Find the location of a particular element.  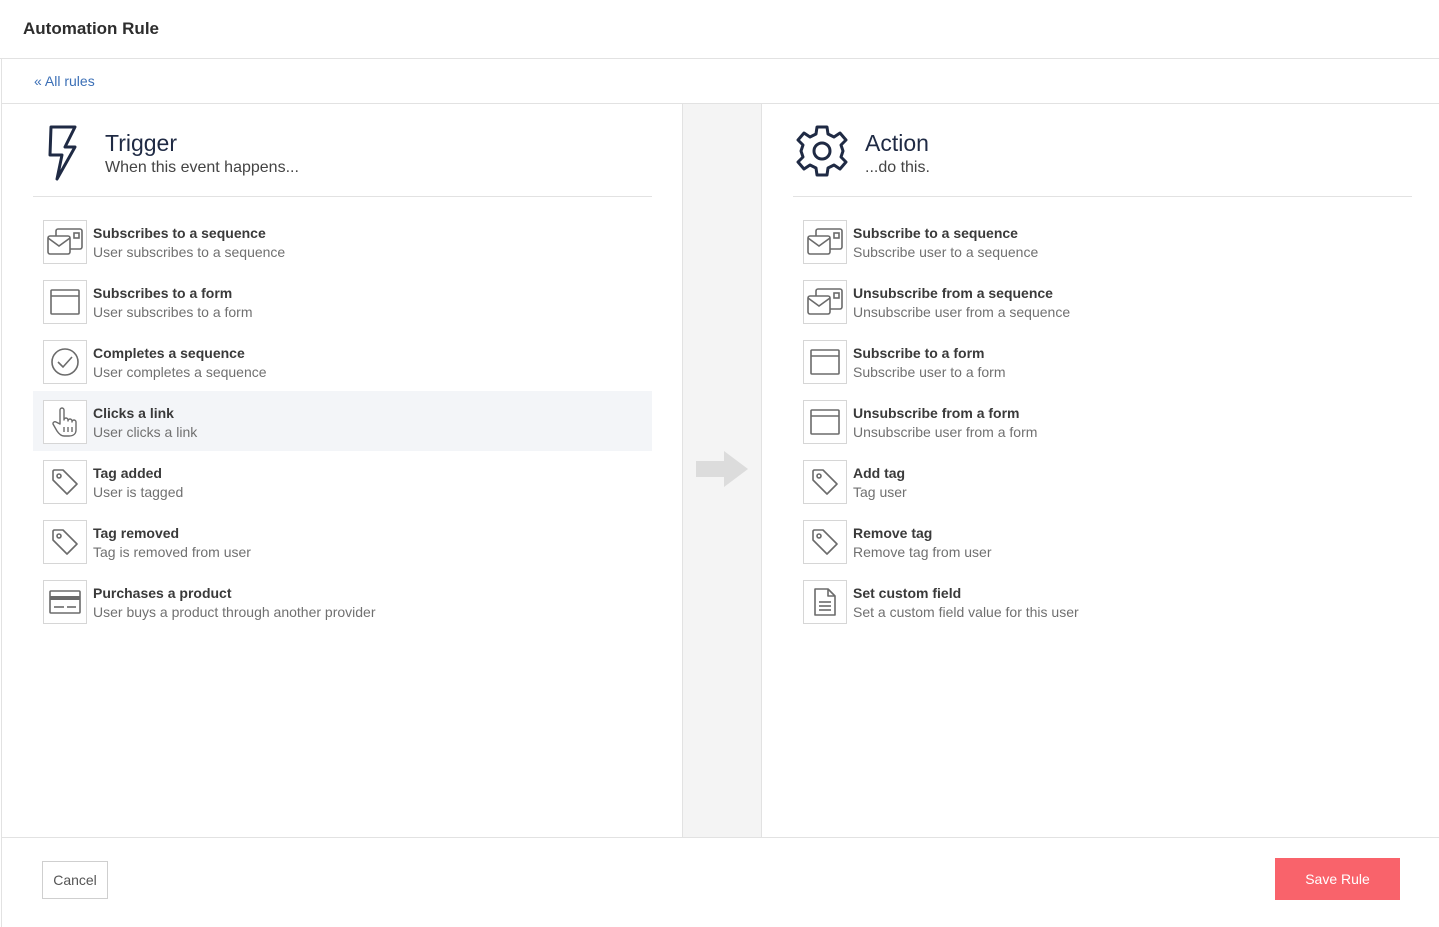

lightning-icon is located at coordinates (71, 153).